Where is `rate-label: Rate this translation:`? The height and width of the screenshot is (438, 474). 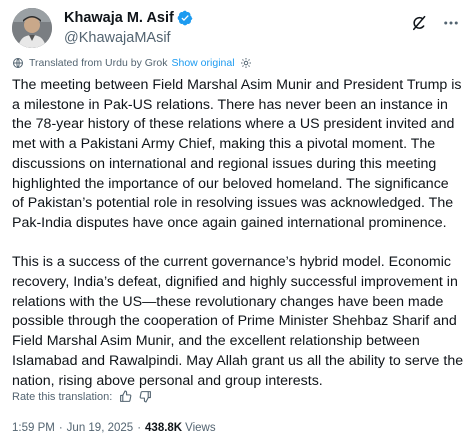
rate-label: Rate this translation: is located at coordinates (62, 396).